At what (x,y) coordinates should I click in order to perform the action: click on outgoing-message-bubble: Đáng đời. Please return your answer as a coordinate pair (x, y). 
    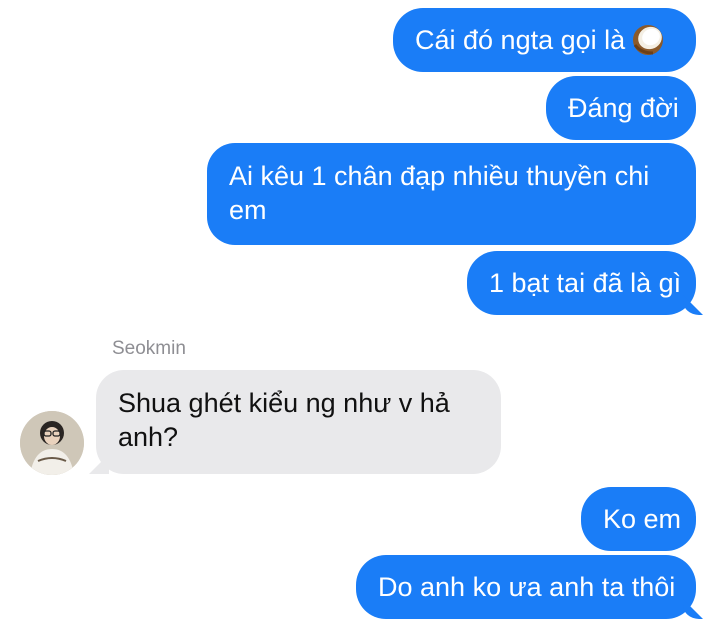
    Looking at the image, I should click on (621, 108).